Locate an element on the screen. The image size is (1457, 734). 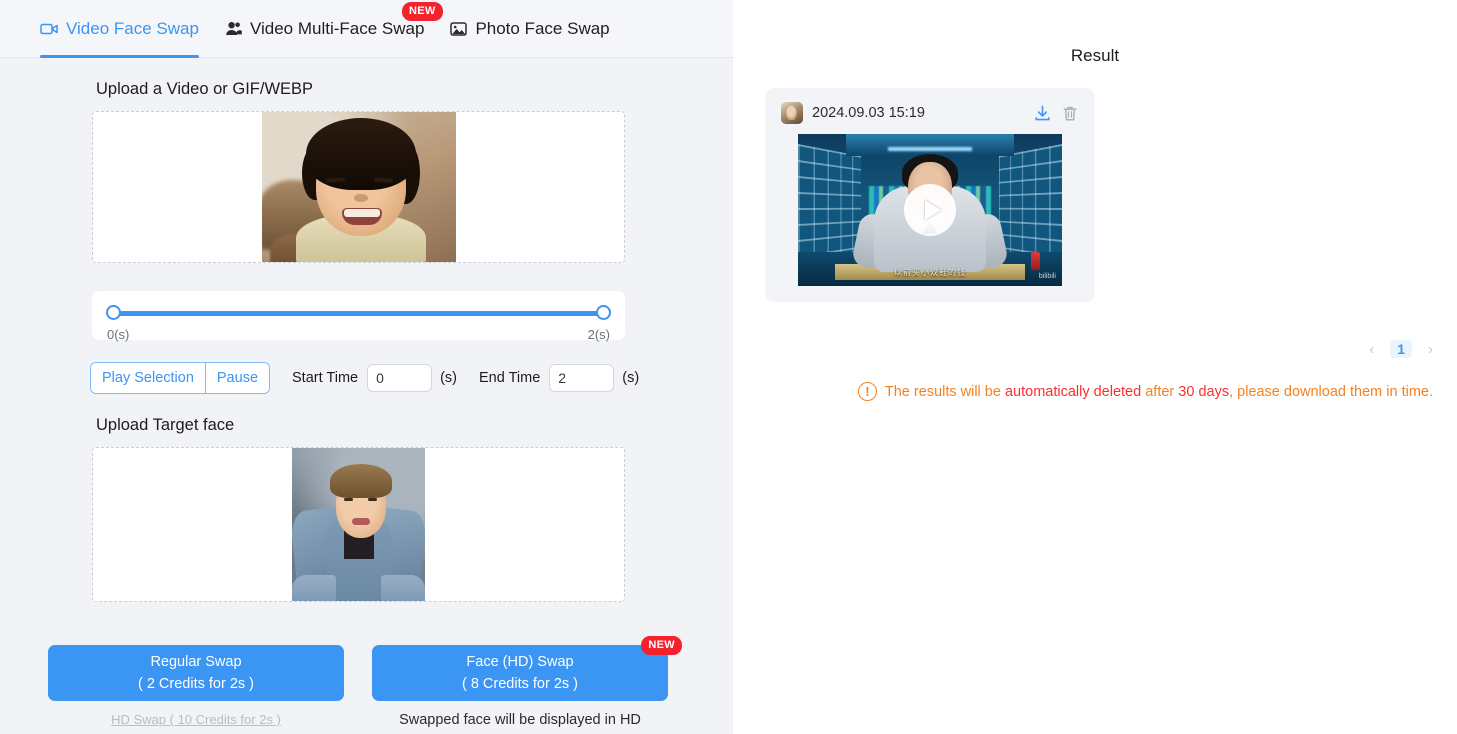
warning-prefix: The results will be is located at coordinates (944, 391).